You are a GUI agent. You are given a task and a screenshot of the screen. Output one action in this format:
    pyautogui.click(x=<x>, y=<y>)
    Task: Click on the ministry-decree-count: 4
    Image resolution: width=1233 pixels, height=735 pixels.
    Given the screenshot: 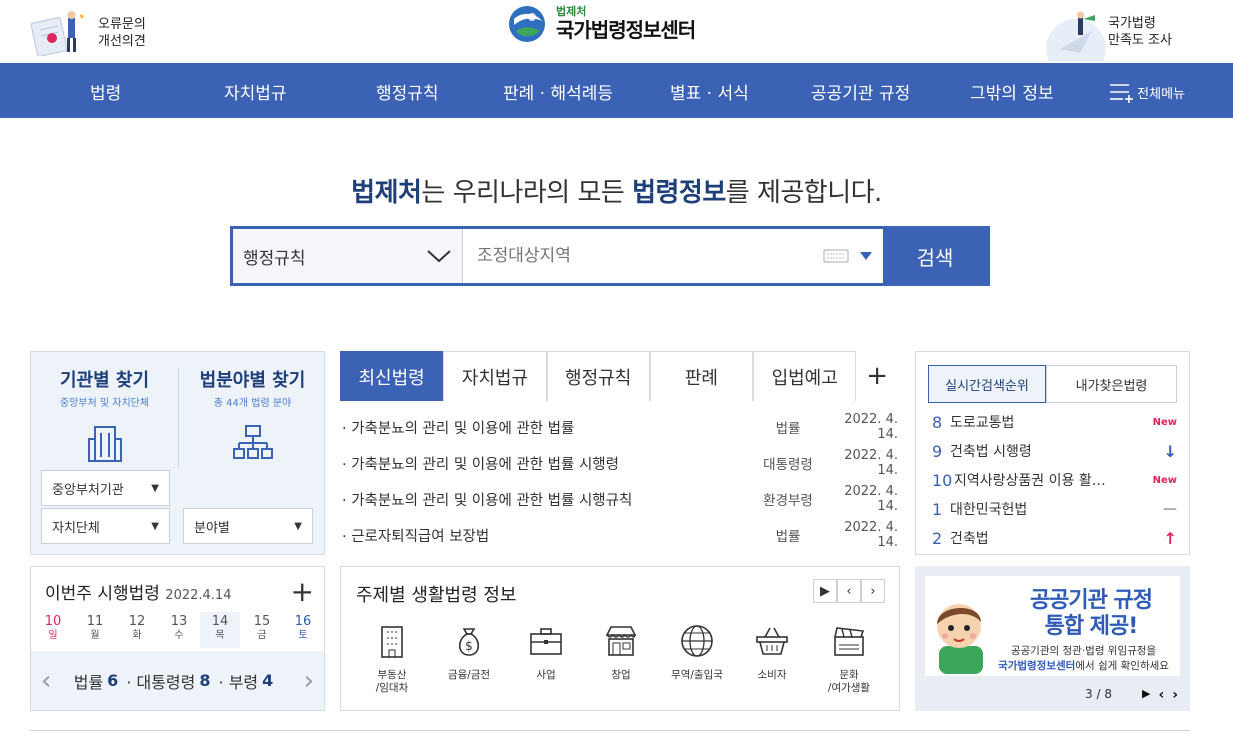 What is the action you would take?
    pyautogui.click(x=267, y=680)
    